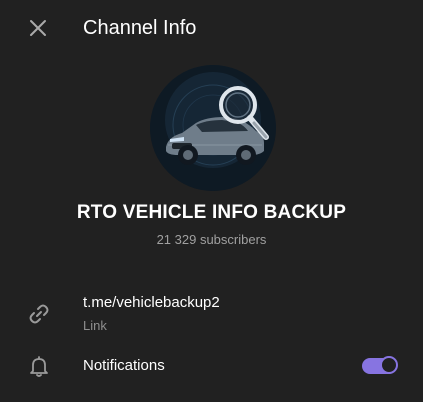 This screenshot has width=423, height=402. What do you see at coordinates (389, 365) in the screenshot?
I see `toggle-knob` at bounding box center [389, 365].